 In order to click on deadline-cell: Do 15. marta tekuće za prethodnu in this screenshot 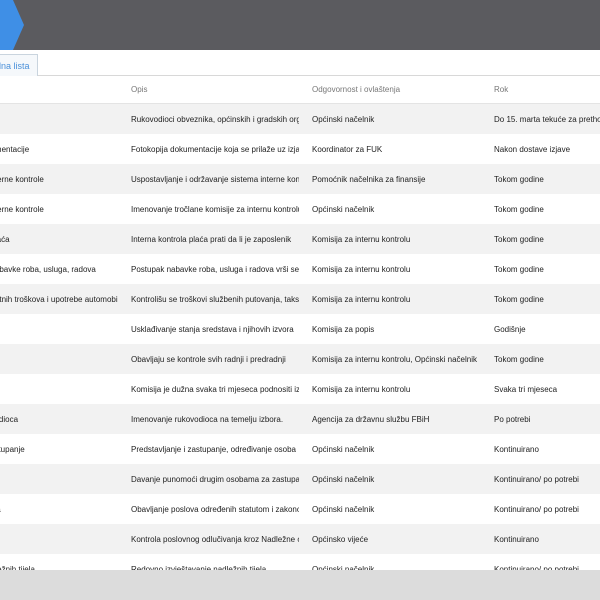, I will do `click(547, 119)`.